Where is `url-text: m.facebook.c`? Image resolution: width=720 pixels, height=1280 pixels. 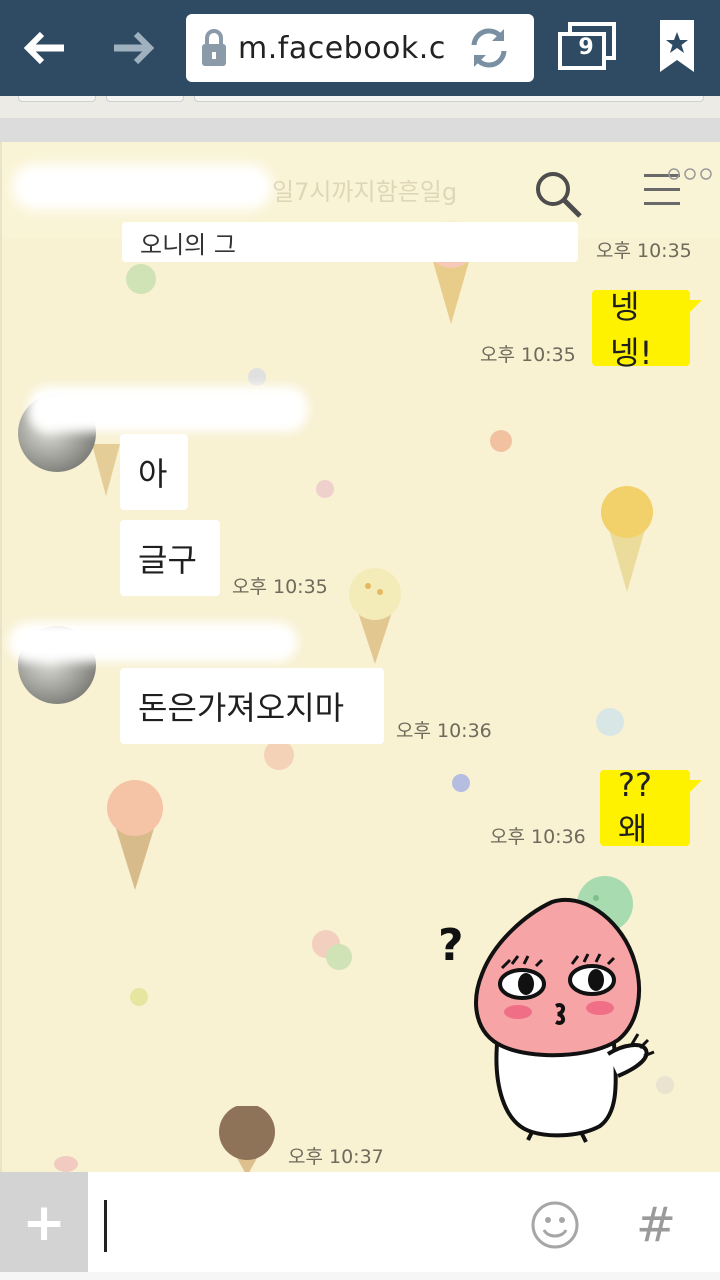
url-text: m.facebook.c is located at coordinates (342, 48).